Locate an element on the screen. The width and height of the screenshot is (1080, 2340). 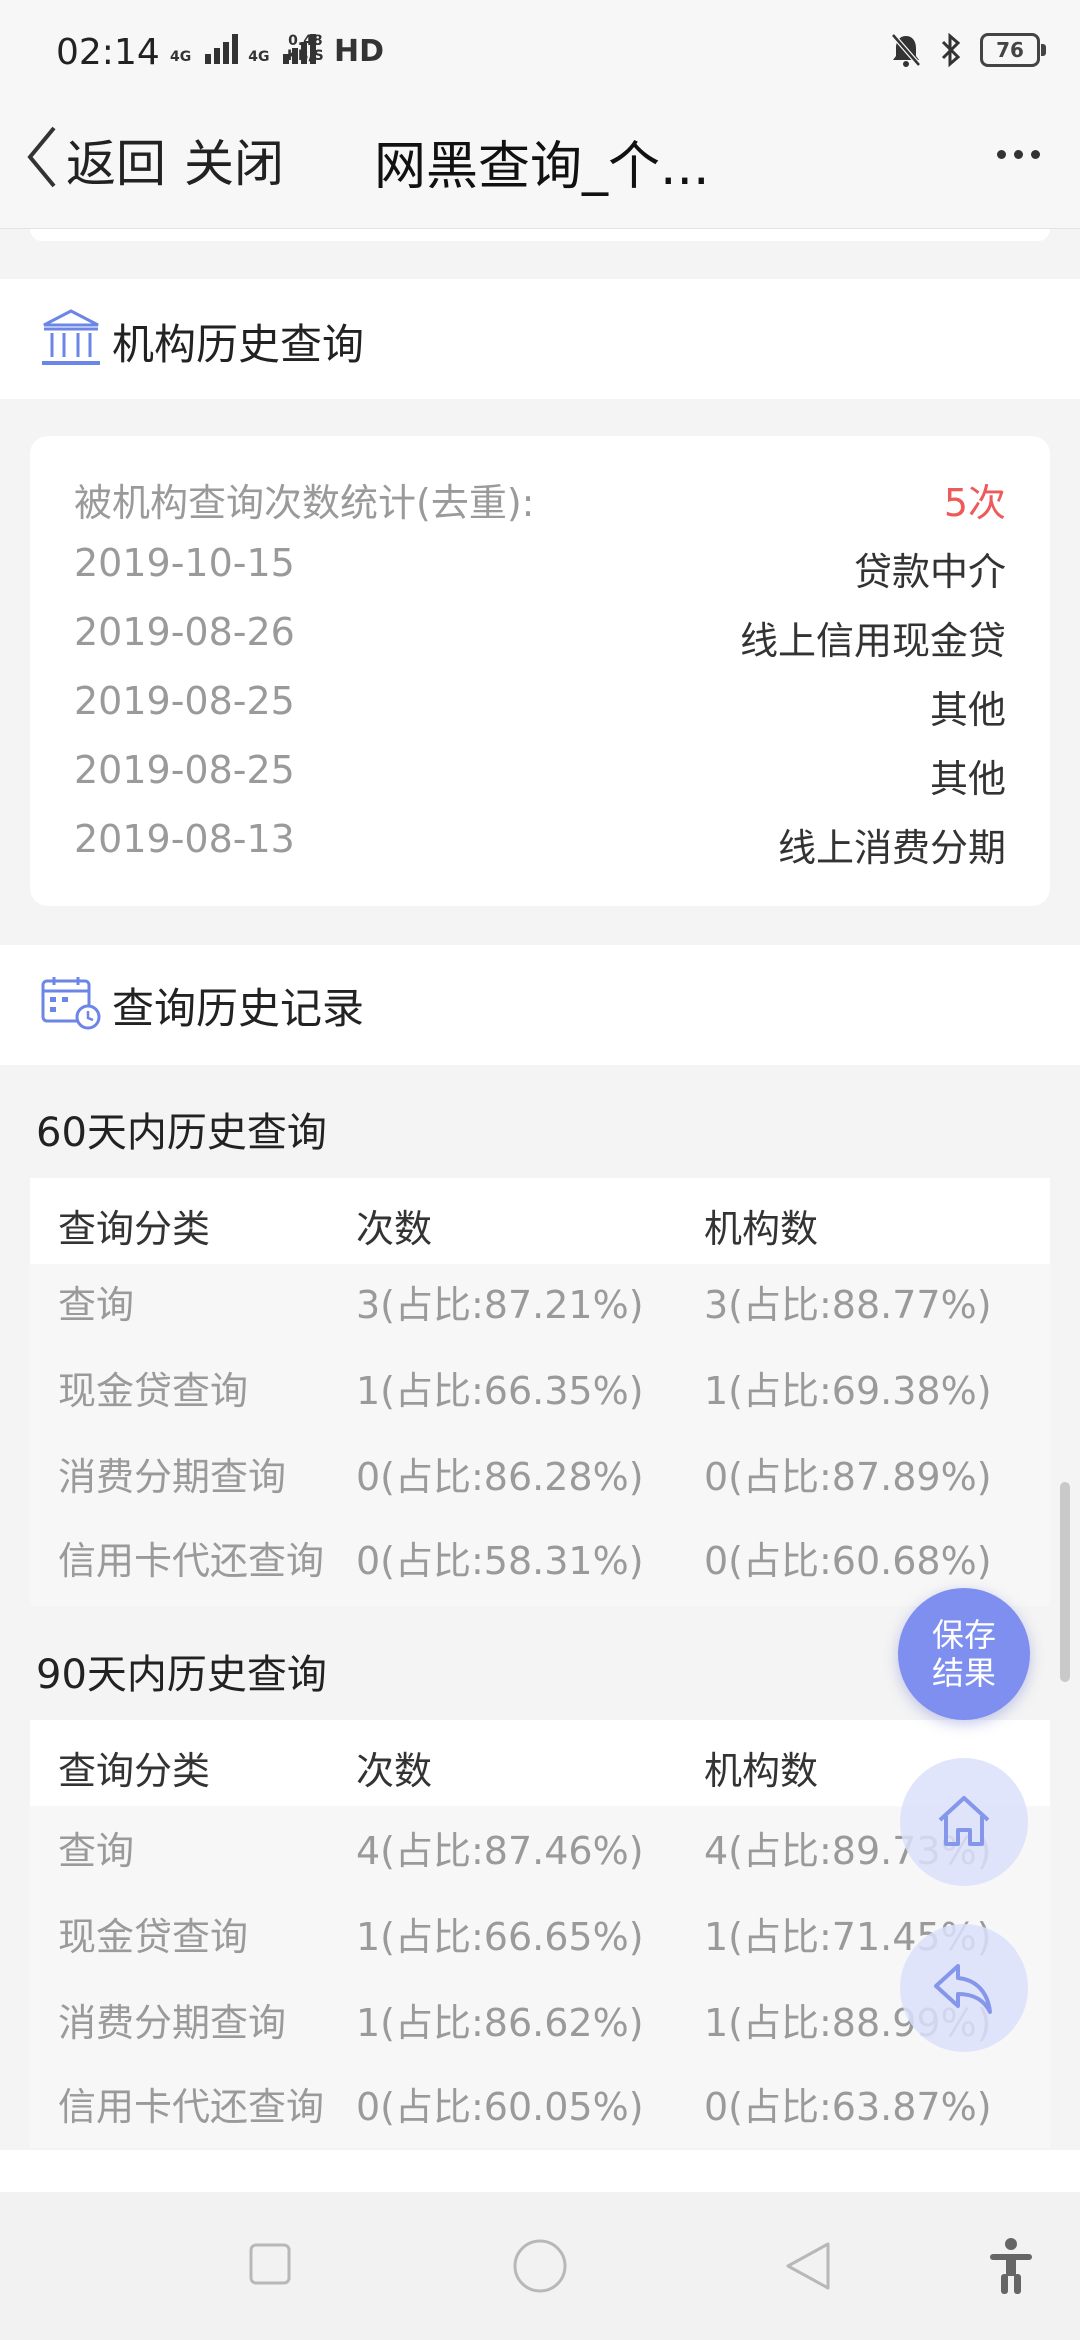
summary-row: 被机构查询次数统计(去重): 5次 is located at coordinates (540, 498).